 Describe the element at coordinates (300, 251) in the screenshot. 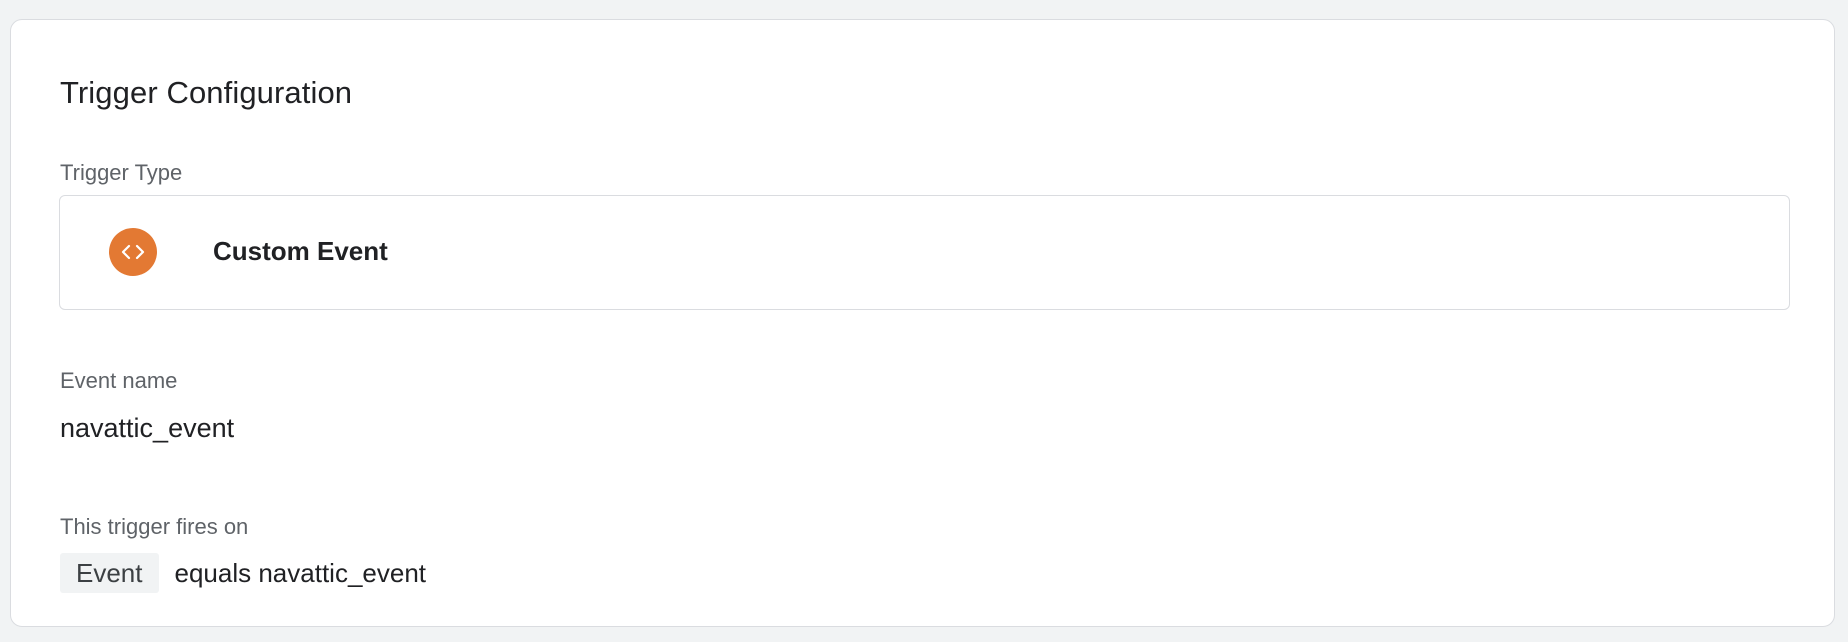

I see `trigger-type-name: Custom Event` at that location.